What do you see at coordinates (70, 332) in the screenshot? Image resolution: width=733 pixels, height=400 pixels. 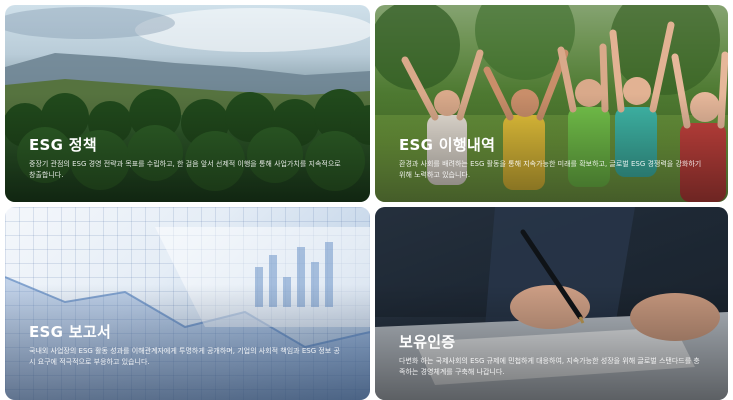 I see `card-title: ESG 보고서` at bounding box center [70, 332].